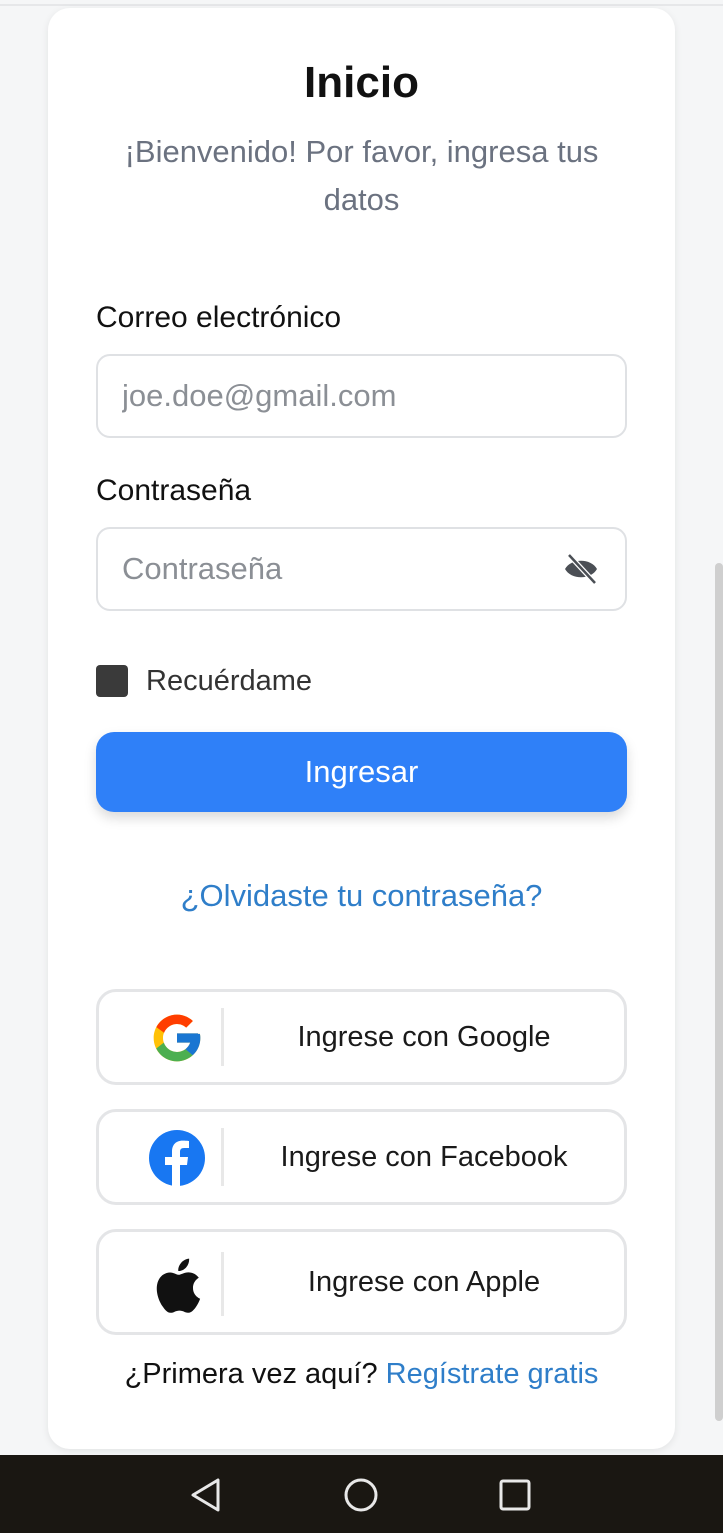  I want to click on apple-label: Ingrese con Apple, so click(424, 1281).